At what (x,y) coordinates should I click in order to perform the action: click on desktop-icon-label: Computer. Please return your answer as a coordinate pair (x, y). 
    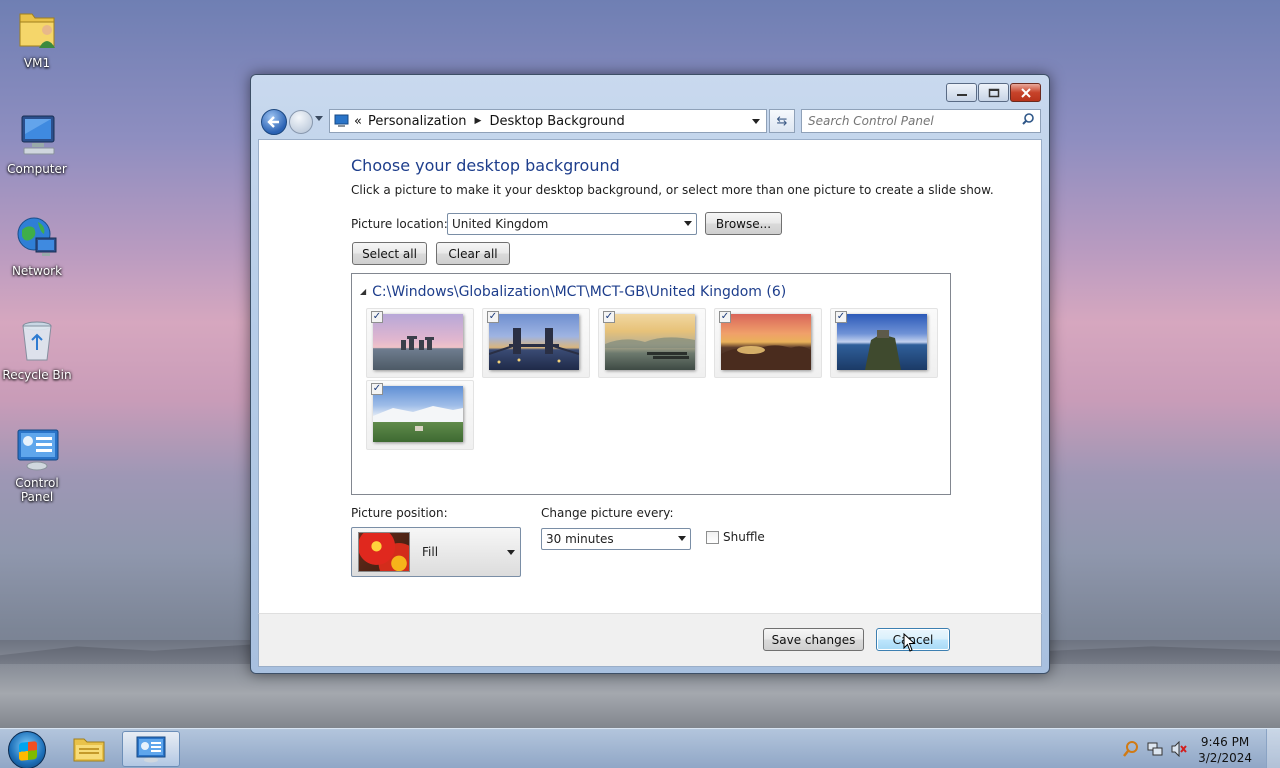
    Looking at the image, I should click on (37, 169).